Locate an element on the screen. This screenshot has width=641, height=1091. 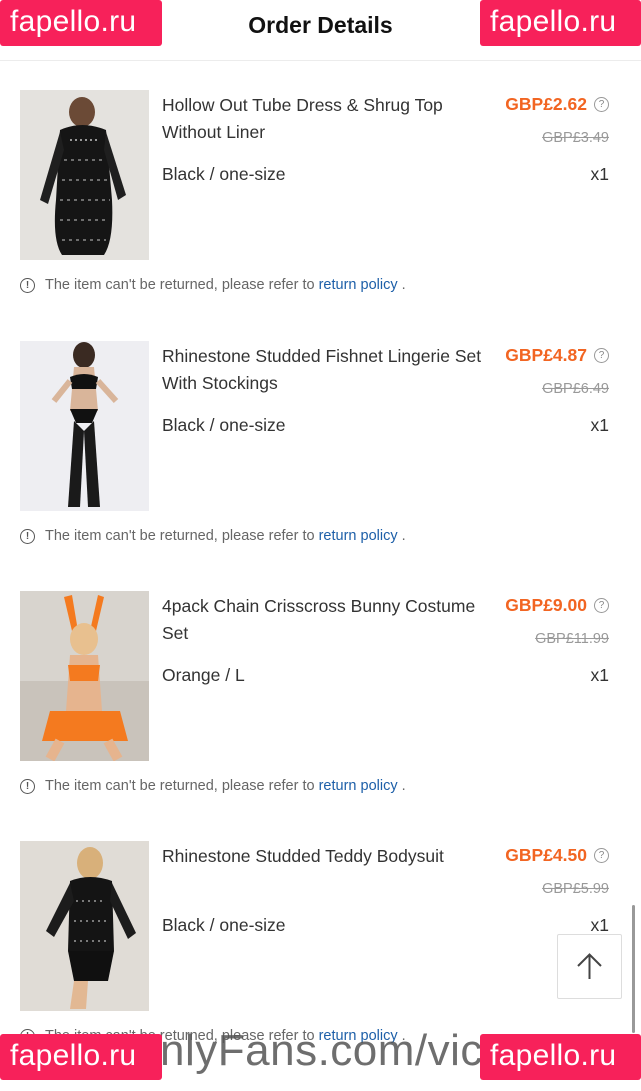
scrollbar is located at coordinates (633, 969).